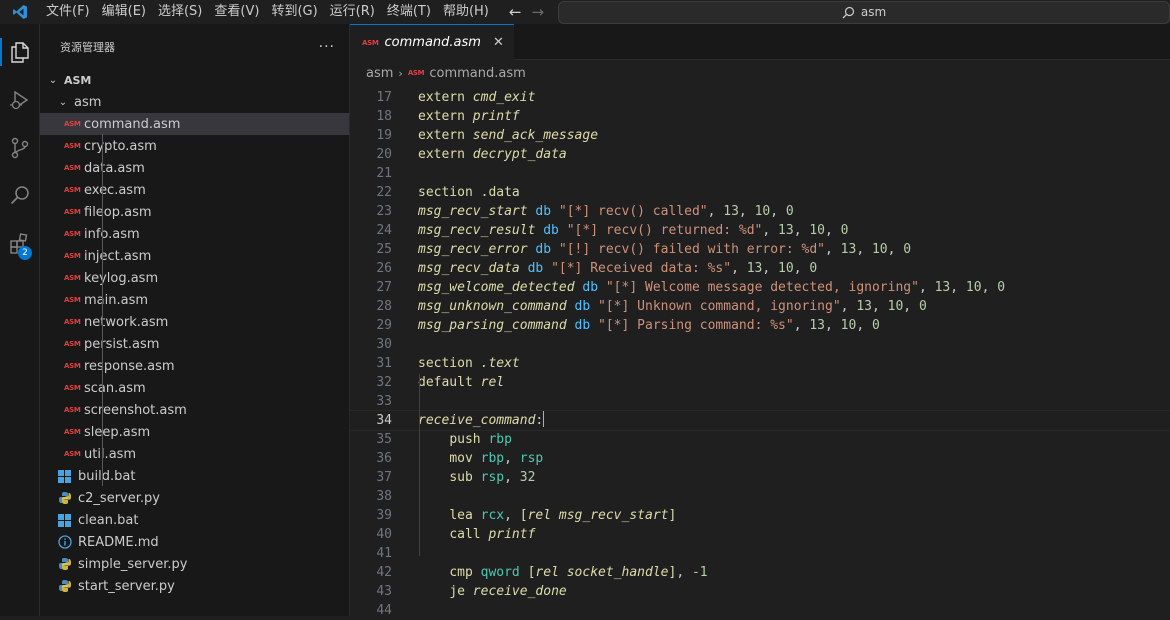  What do you see at coordinates (194, 256) in the screenshot?
I see `file-item: ASM inject.asm` at bounding box center [194, 256].